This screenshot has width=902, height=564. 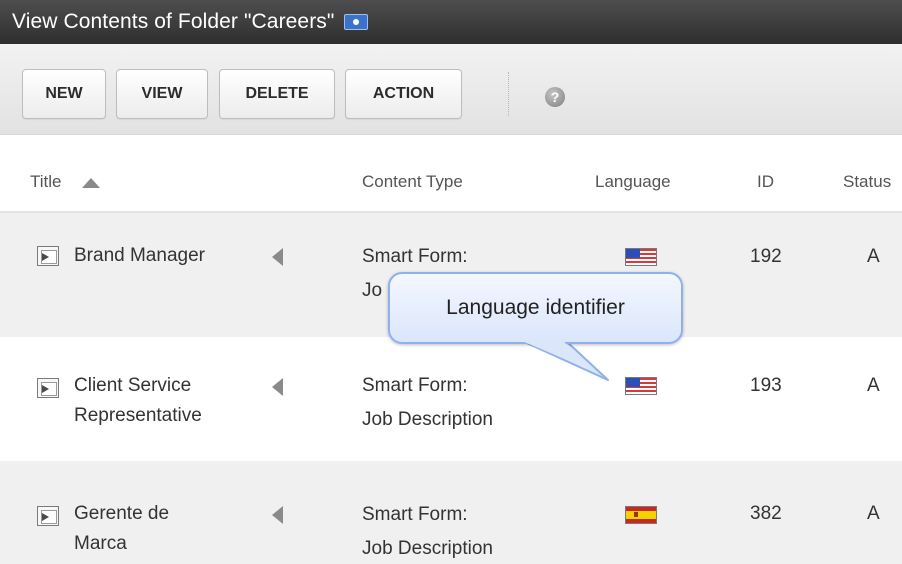 I want to click on row-title: Brand Manager, so click(x=139, y=256).